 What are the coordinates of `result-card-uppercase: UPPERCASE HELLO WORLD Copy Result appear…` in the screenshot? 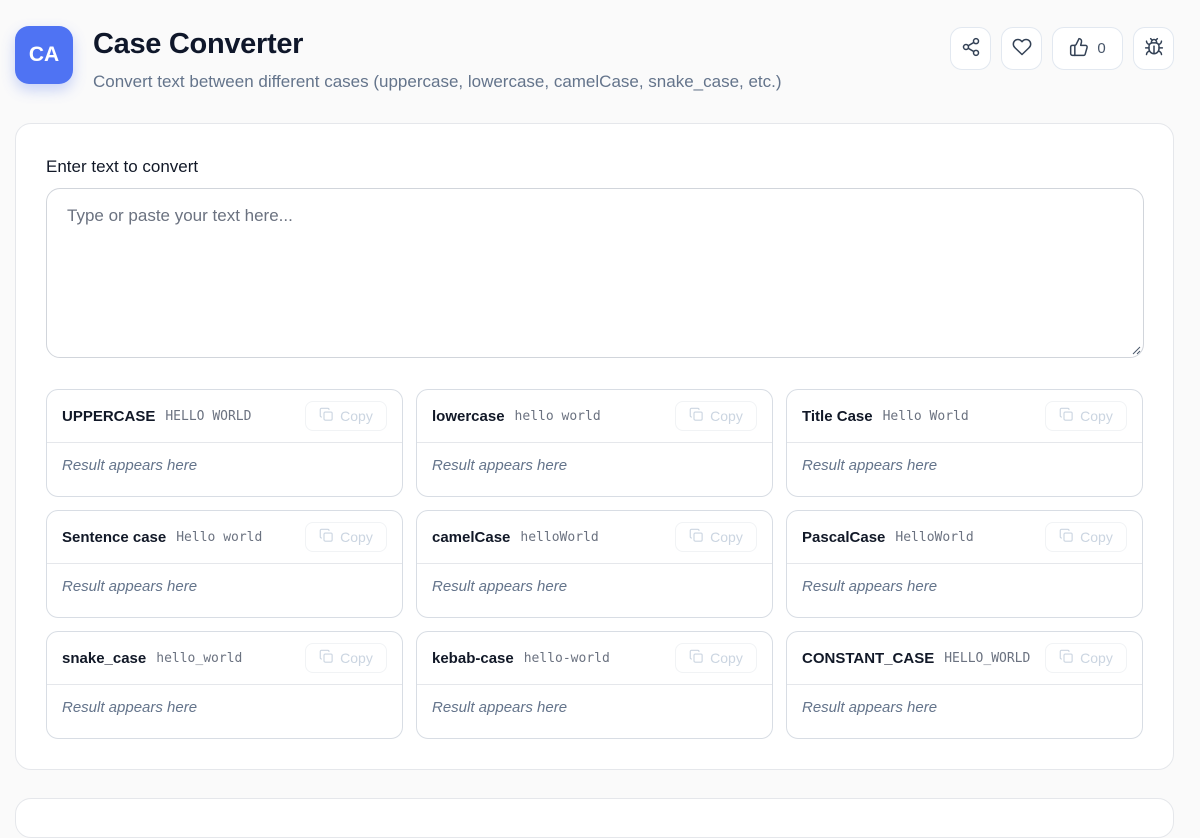 It's located at (224, 443).